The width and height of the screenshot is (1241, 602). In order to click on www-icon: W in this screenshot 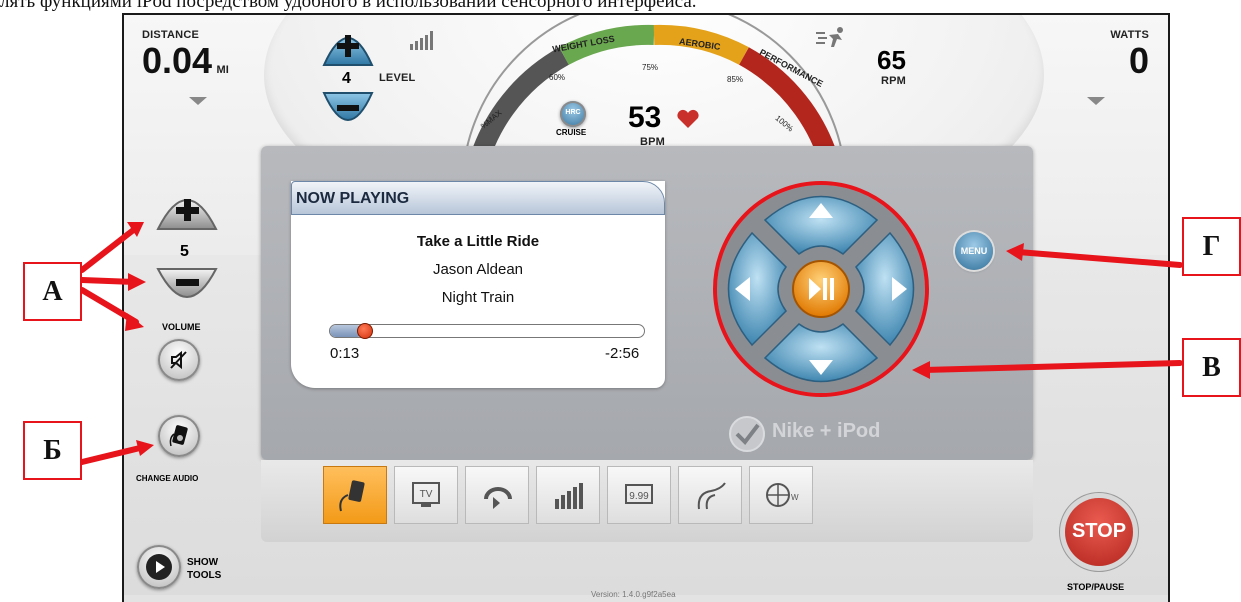, I will do `click(782, 495)`.